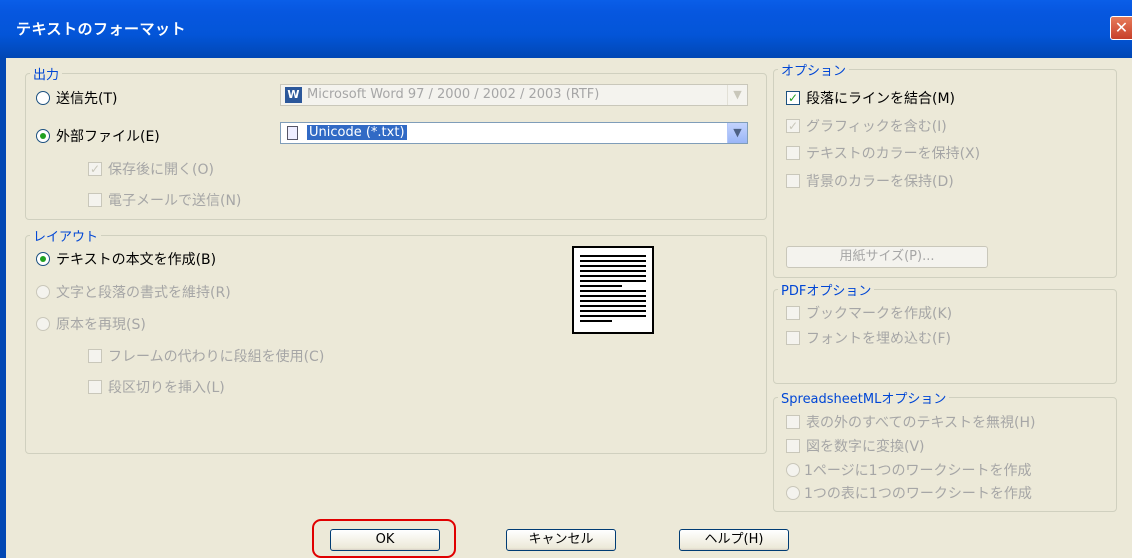 The width and height of the screenshot is (1132, 558). I want to click on create-body-radio, so click(43, 259).